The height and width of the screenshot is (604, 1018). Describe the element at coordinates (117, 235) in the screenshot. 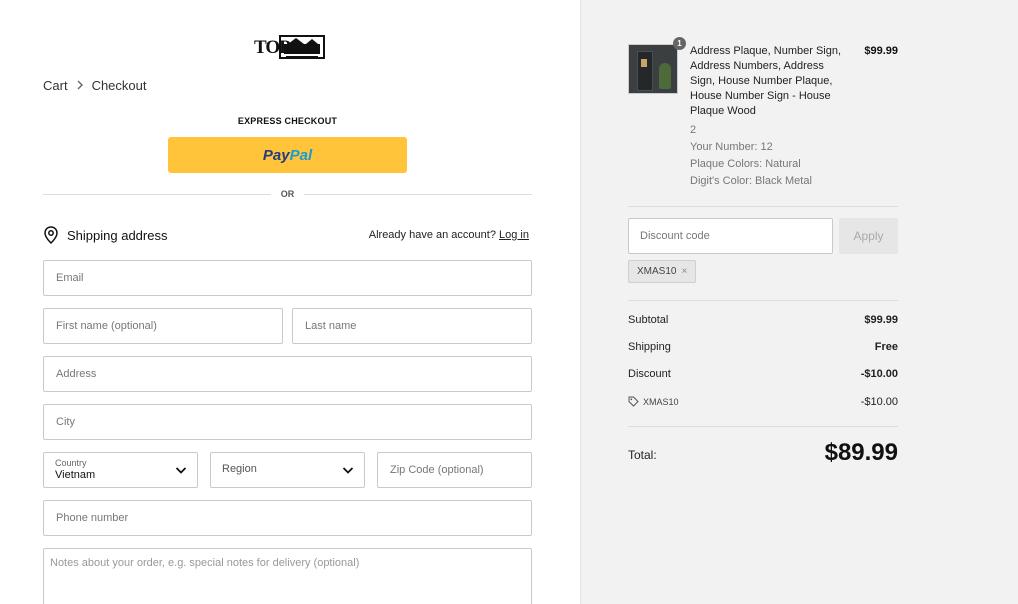

I see `shipping-address-title: Shipping address` at that location.